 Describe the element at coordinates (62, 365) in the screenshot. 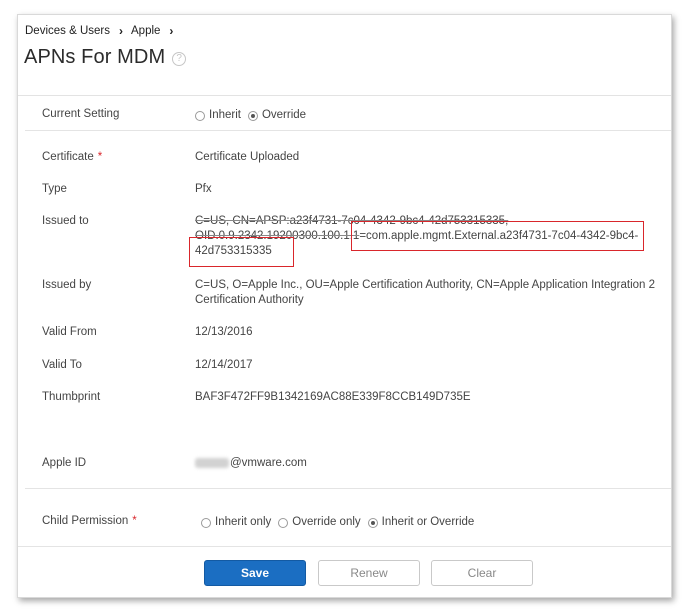

I see `valid-to-label: Valid To` at that location.